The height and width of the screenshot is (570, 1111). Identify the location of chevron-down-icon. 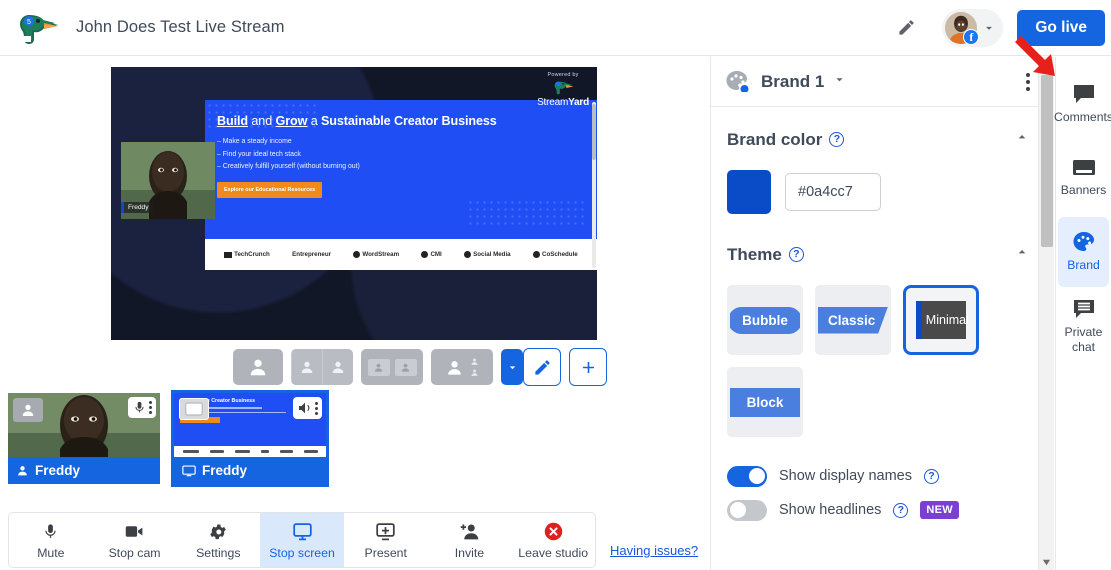
(989, 28).